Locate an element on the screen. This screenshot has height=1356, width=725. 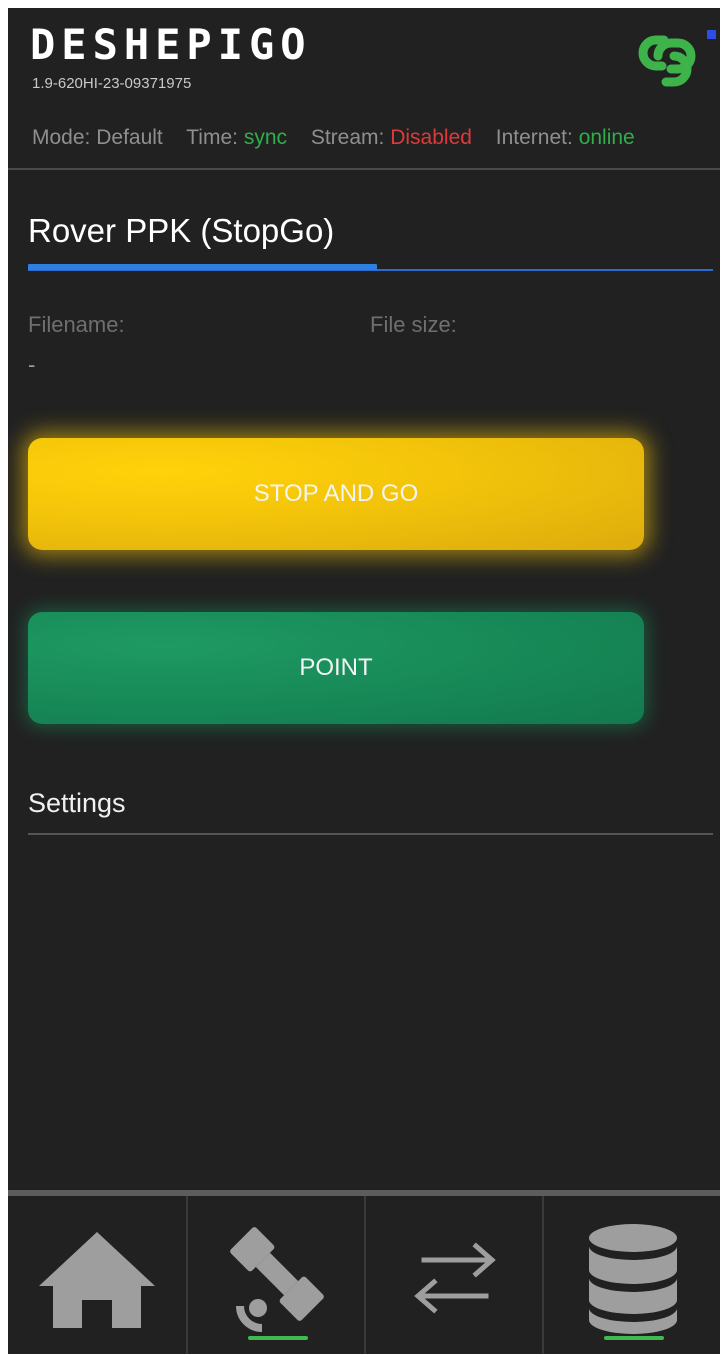
settings-section-header: Settings is located at coordinates (77, 803).